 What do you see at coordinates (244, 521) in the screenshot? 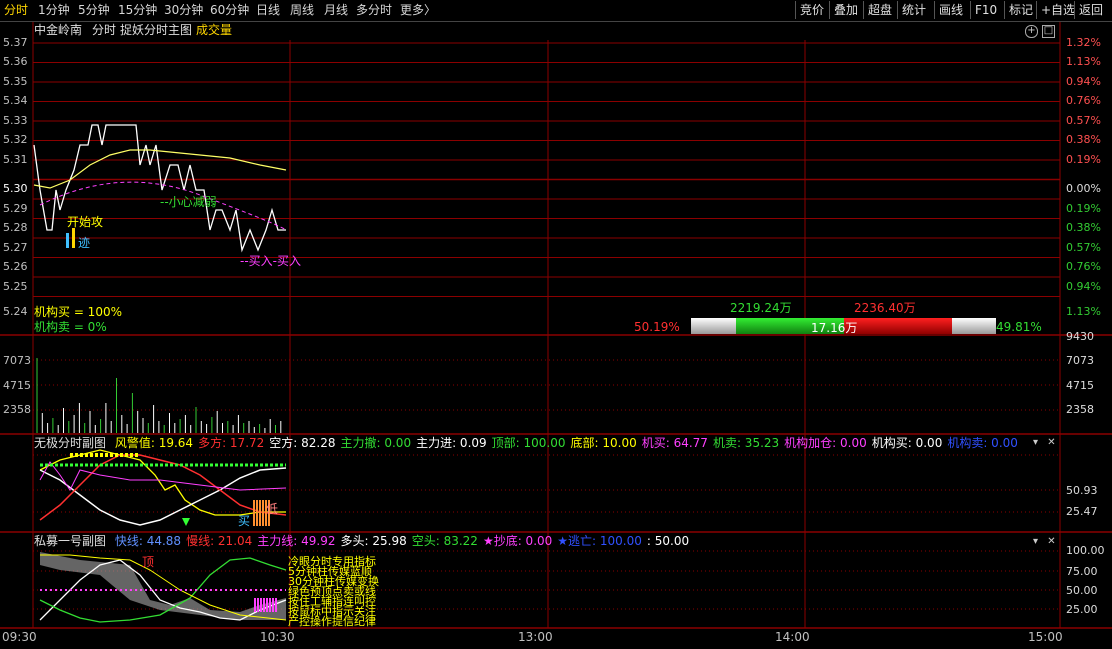
I see `sub1-buy-mark: 买` at bounding box center [244, 521].